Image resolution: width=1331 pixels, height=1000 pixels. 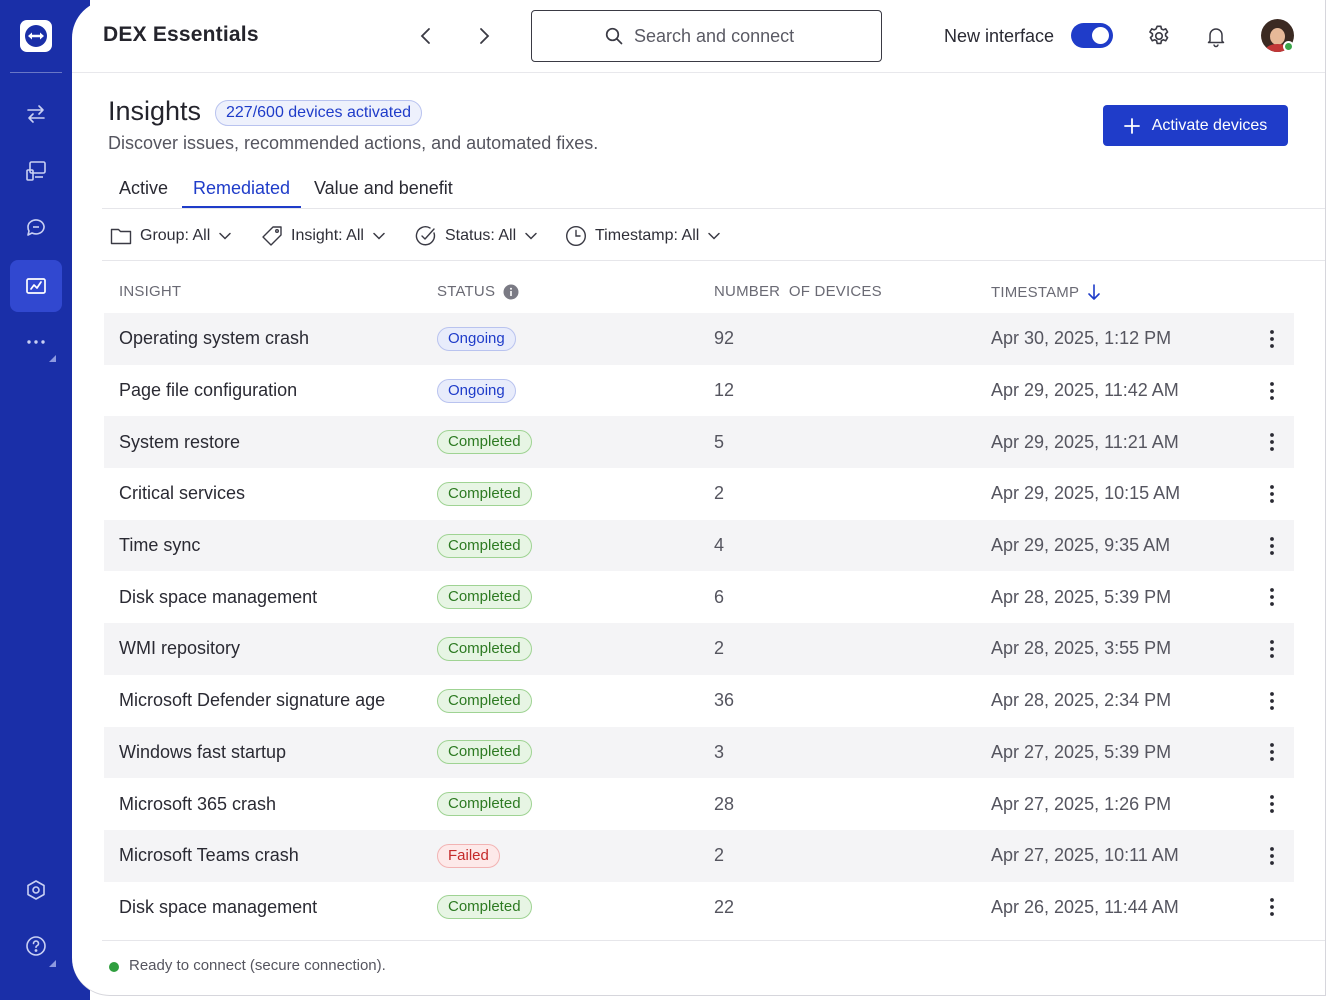 What do you see at coordinates (1100, 35) in the screenshot?
I see `toggle-knob` at bounding box center [1100, 35].